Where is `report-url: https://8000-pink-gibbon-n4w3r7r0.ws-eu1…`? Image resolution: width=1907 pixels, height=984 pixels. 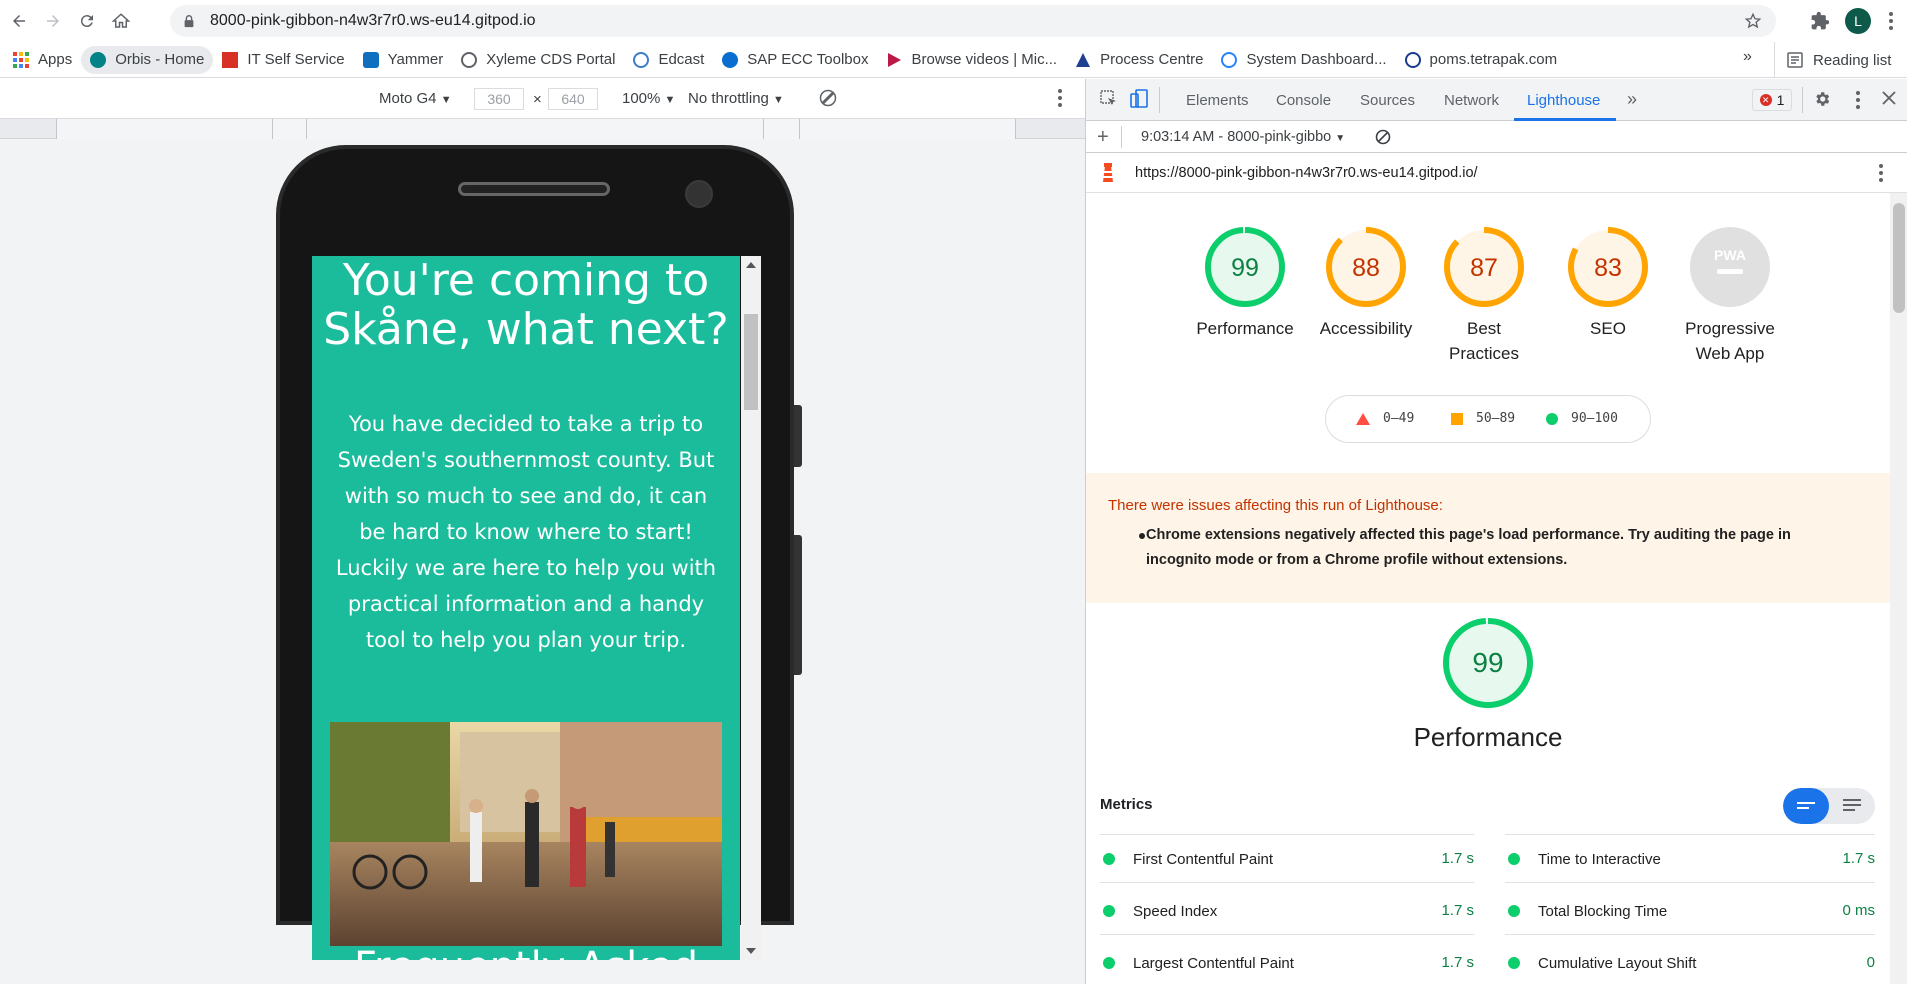 report-url: https://8000-pink-gibbon-n4w3r7r0.ws-eu1… is located at coordinates (1306, 173).